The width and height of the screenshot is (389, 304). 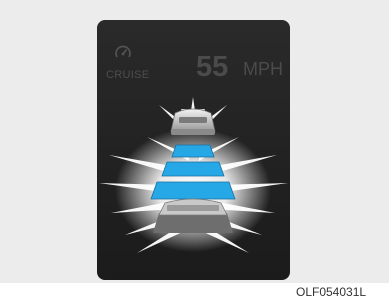 What do you see at coordinates (263, 69) in the screenshot?
I see `speed-unit: MPH` at bounding box center [263, 69].